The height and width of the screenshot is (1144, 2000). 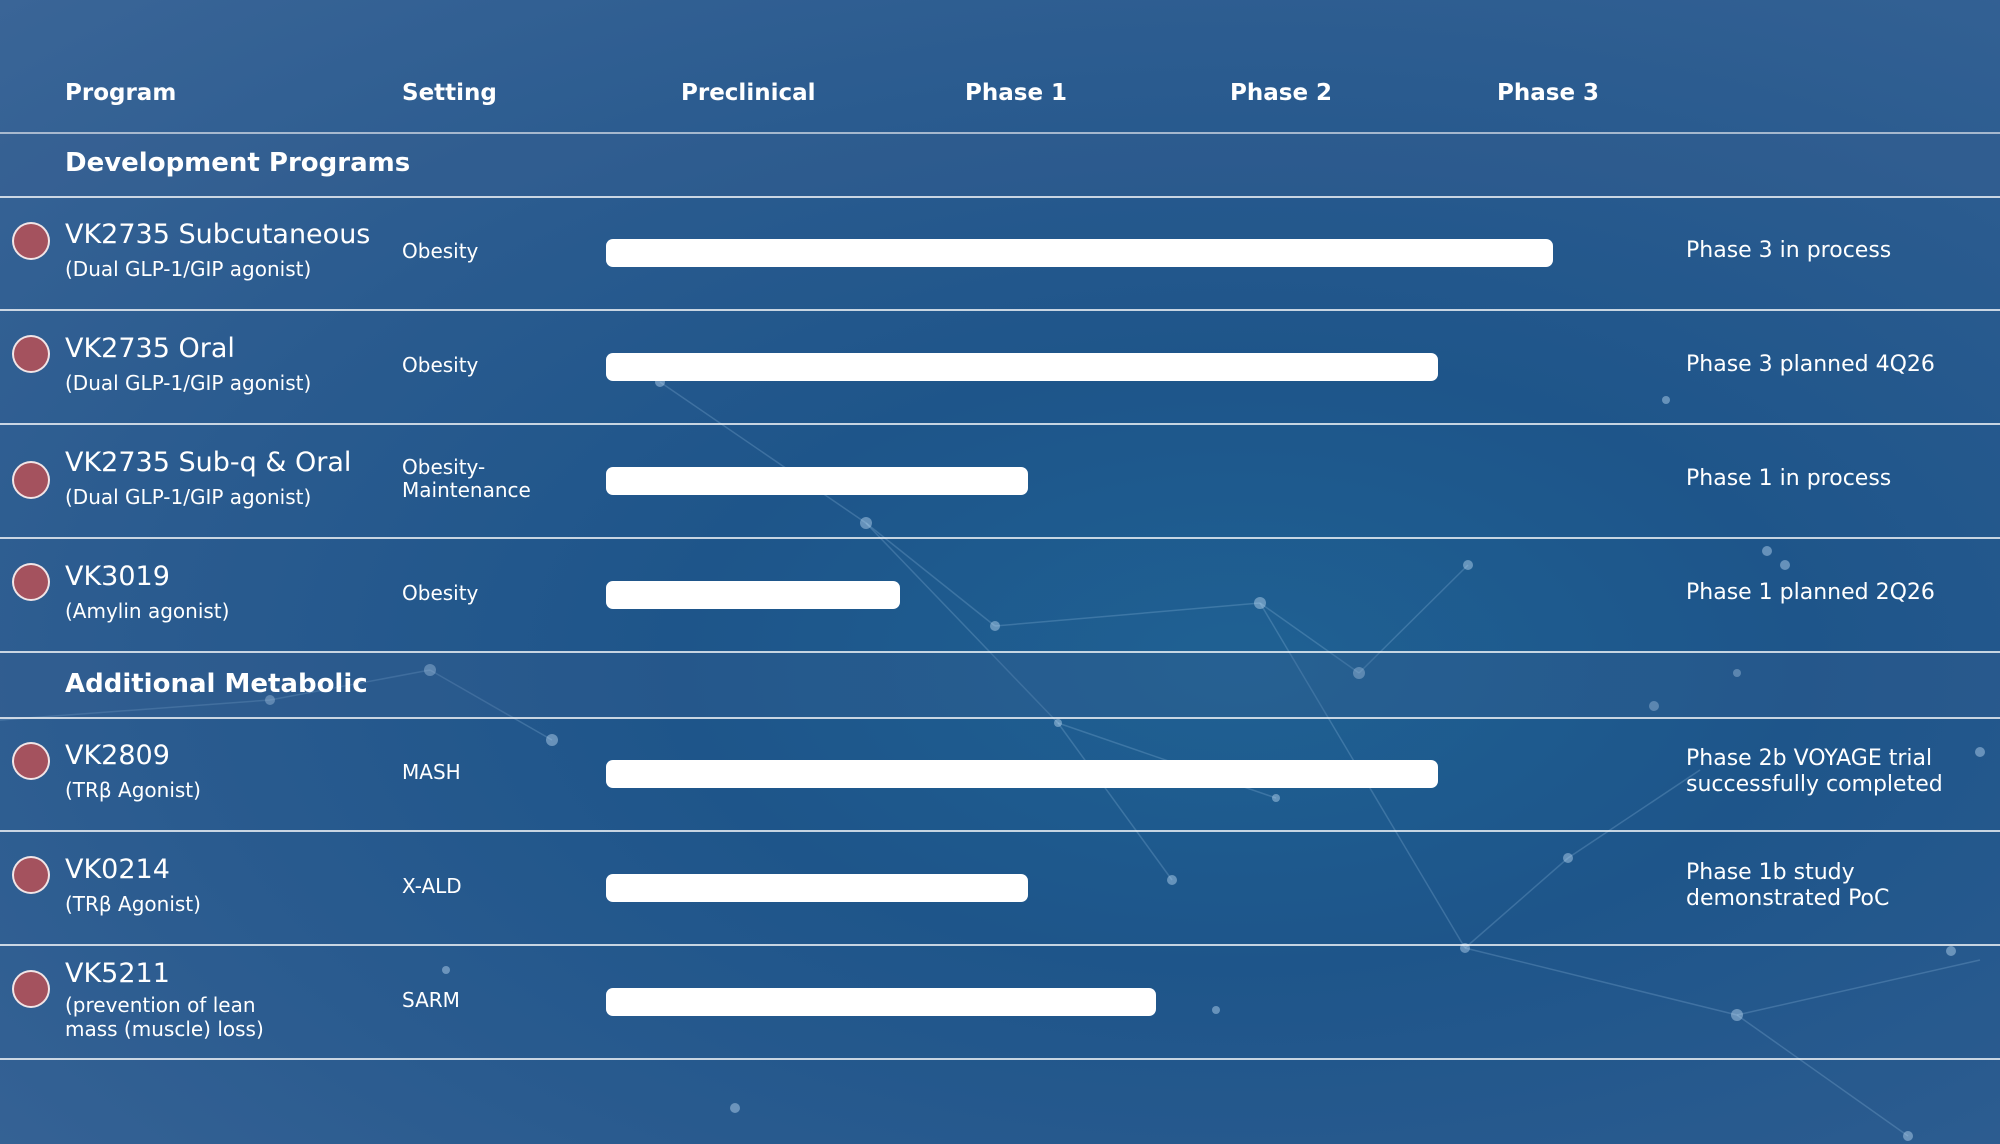 What do you see at coordinates (117, 755) in the screenshot?
I see `program-name: VK2809` at bounding box center [117, 755].